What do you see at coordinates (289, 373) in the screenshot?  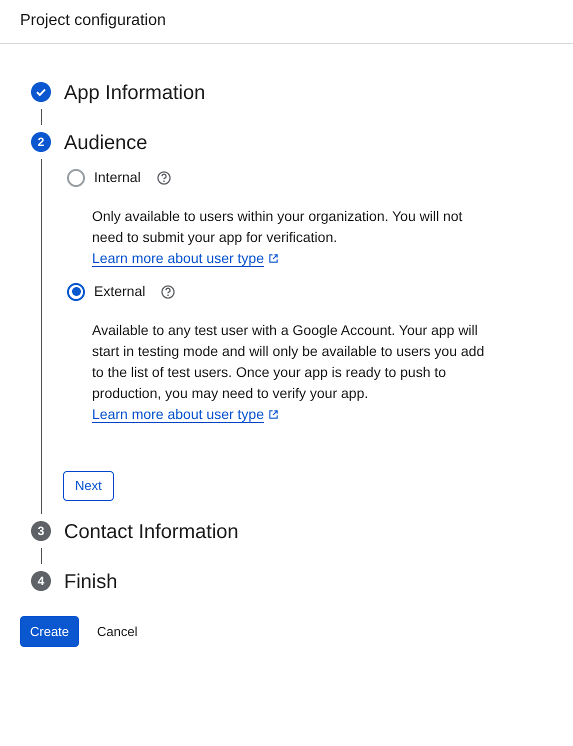 I see `option-description: Available to any test user with a Google Account. Your app will start in testing mode and will only be available to users you add to the list of test users. Once your app is ready to push to production, you may need to verify your app. Learn more about user type` at bounding box center [289, 373].